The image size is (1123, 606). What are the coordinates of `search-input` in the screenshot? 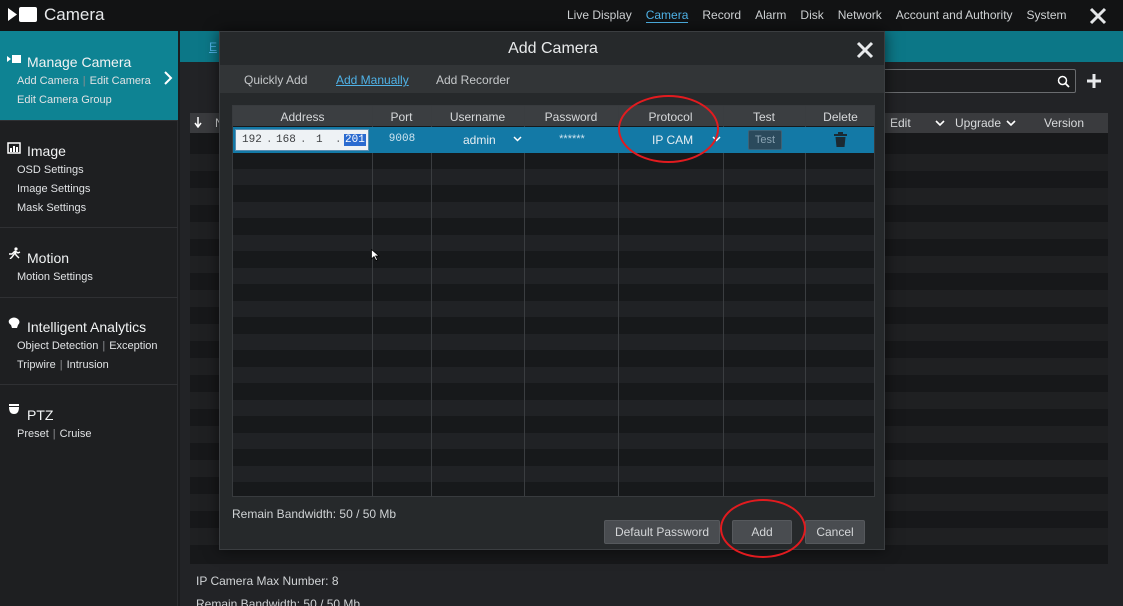 It's located at (978, 81).